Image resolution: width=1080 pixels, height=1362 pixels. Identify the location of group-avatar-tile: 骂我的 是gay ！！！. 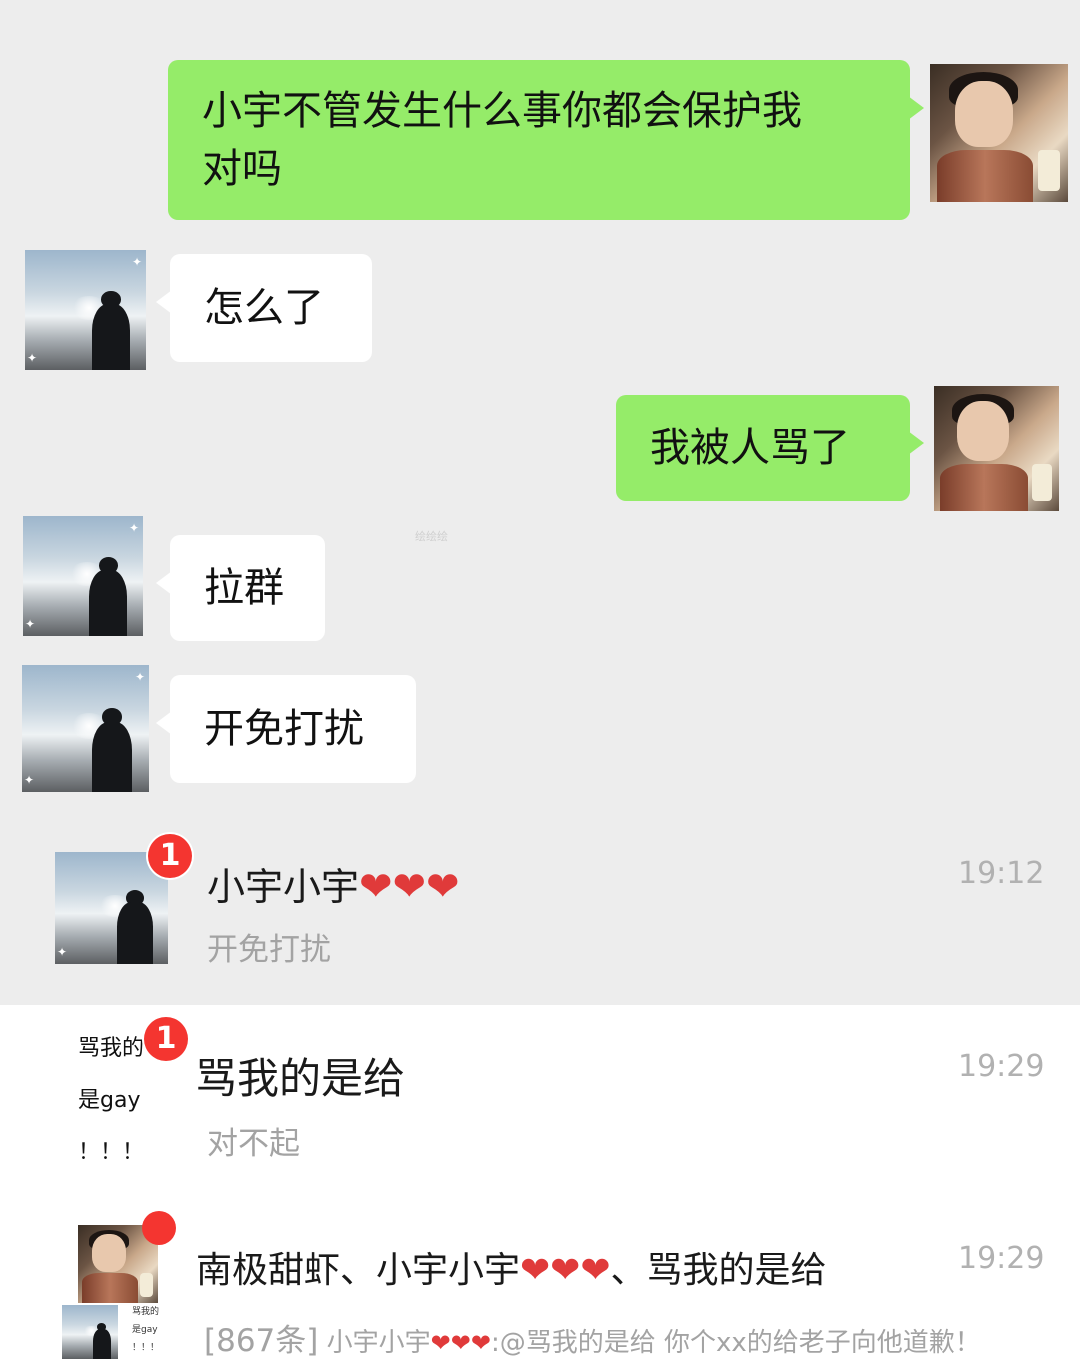
(147, 1332).